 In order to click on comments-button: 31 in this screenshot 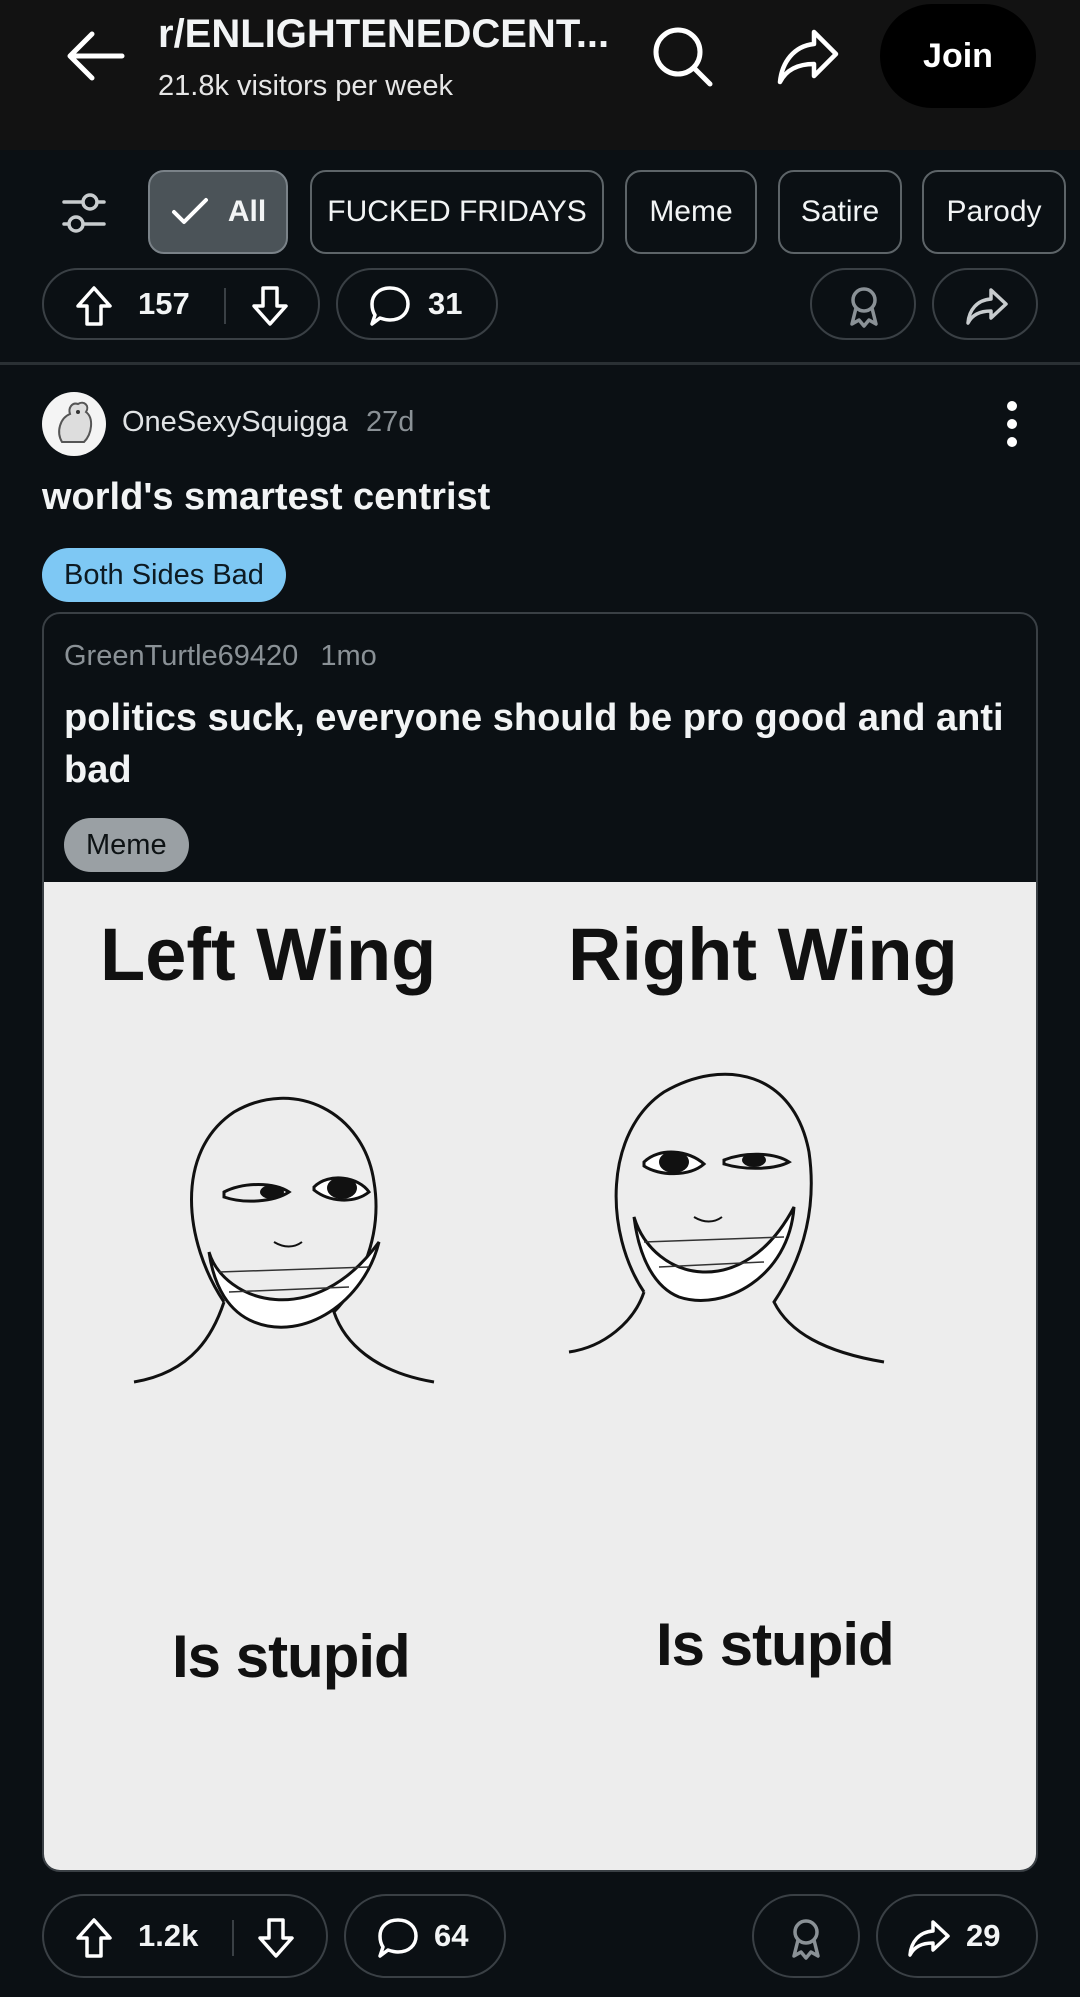, I will do `click(417, 304)`.